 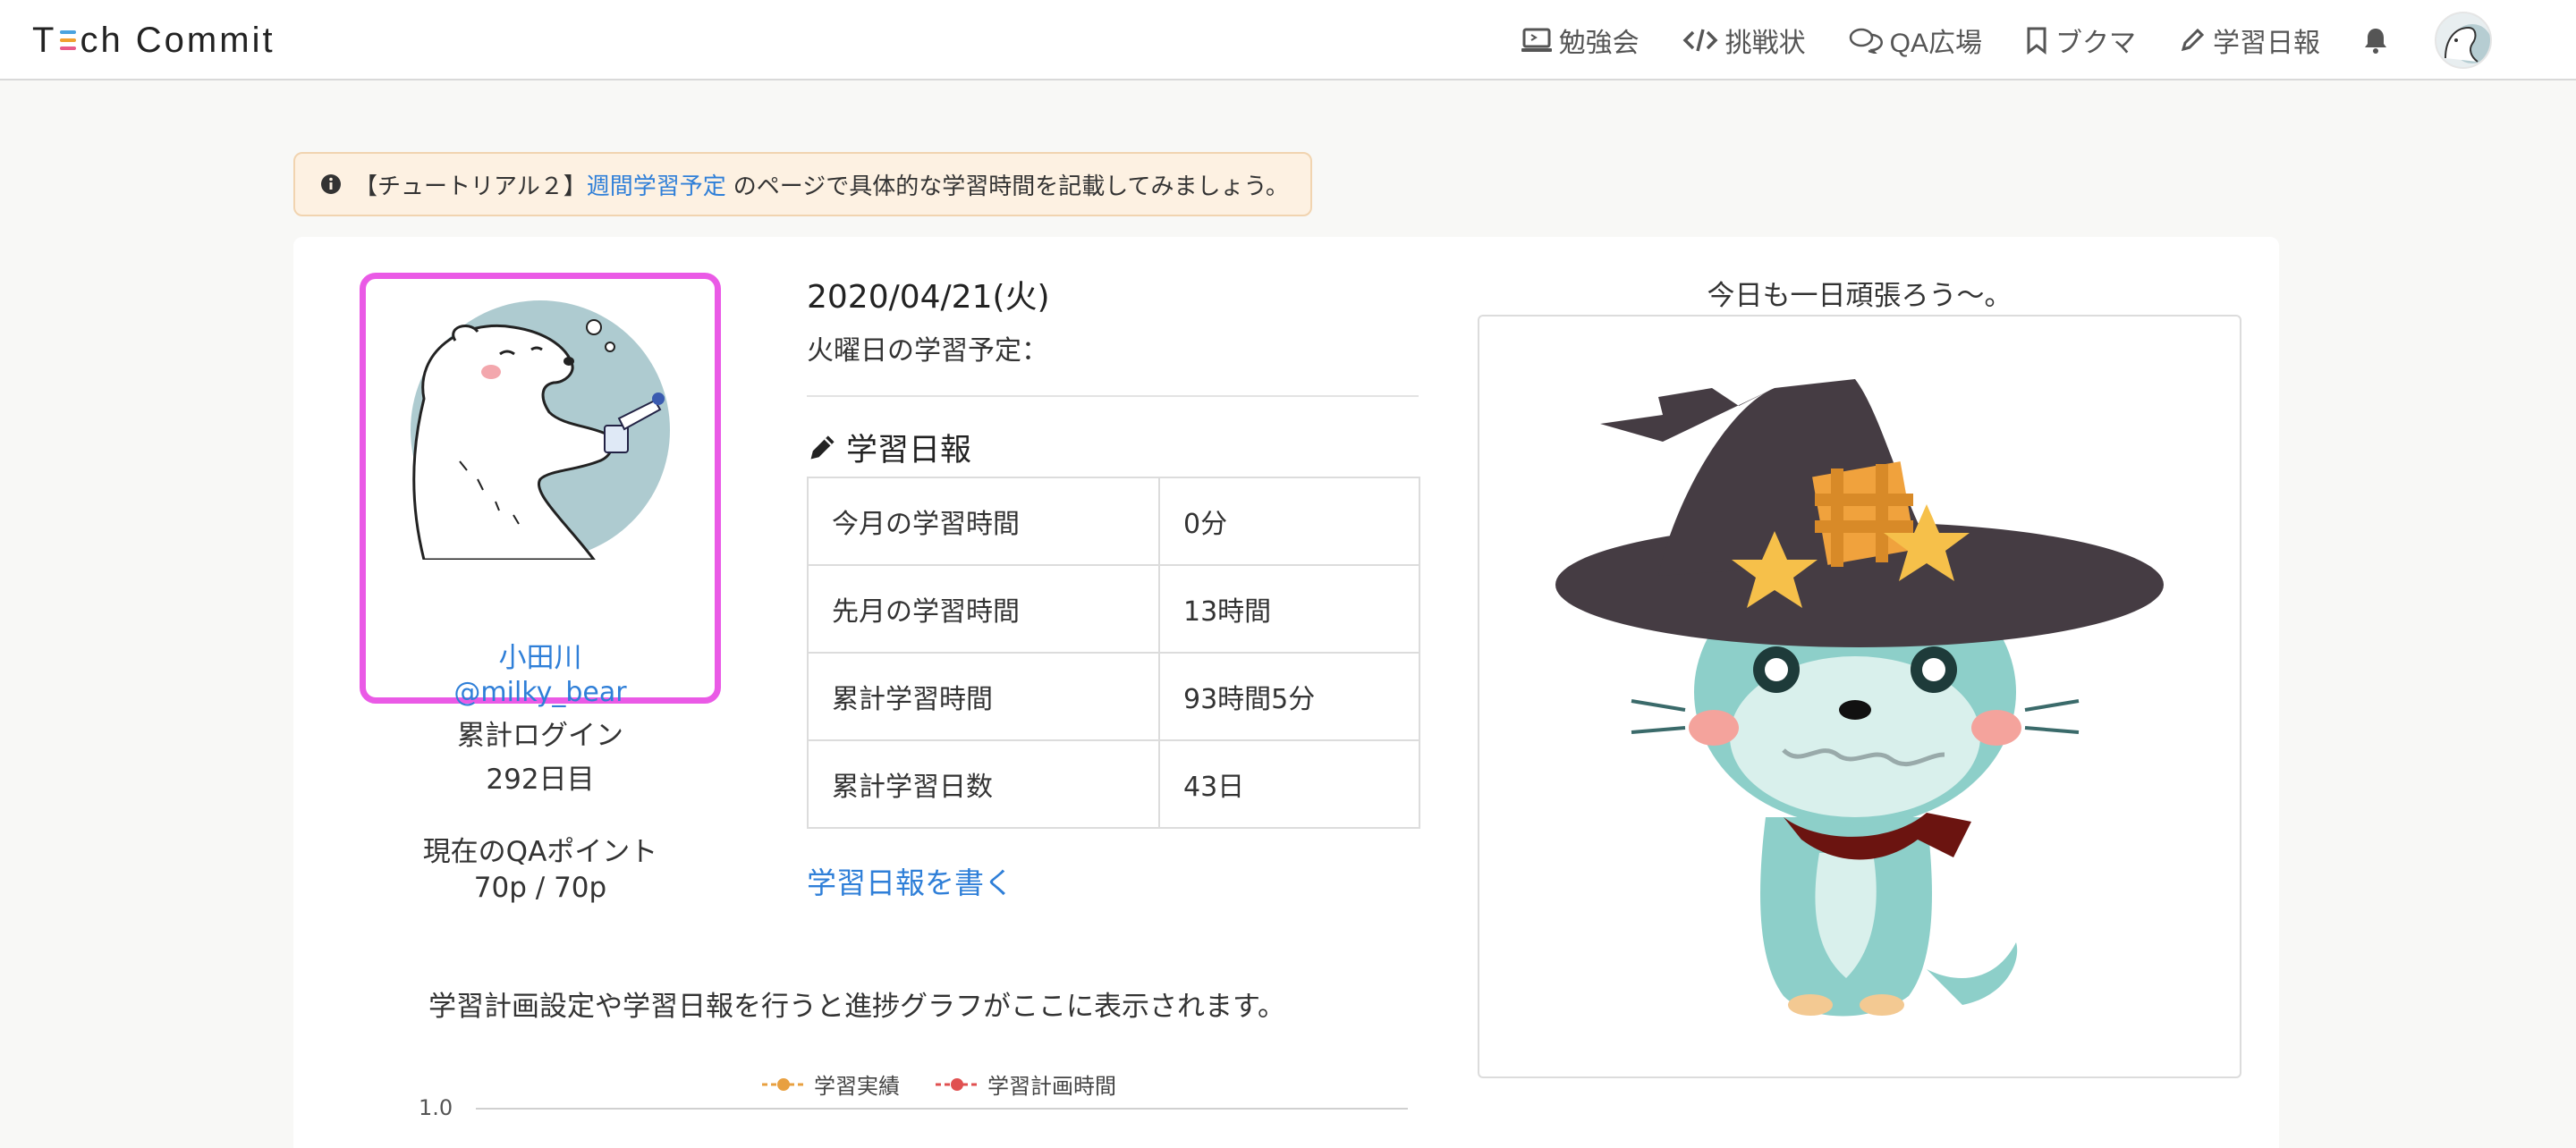 I want to click on profile-card: 小田川 @milky_bear, so click(x=540, y=490).